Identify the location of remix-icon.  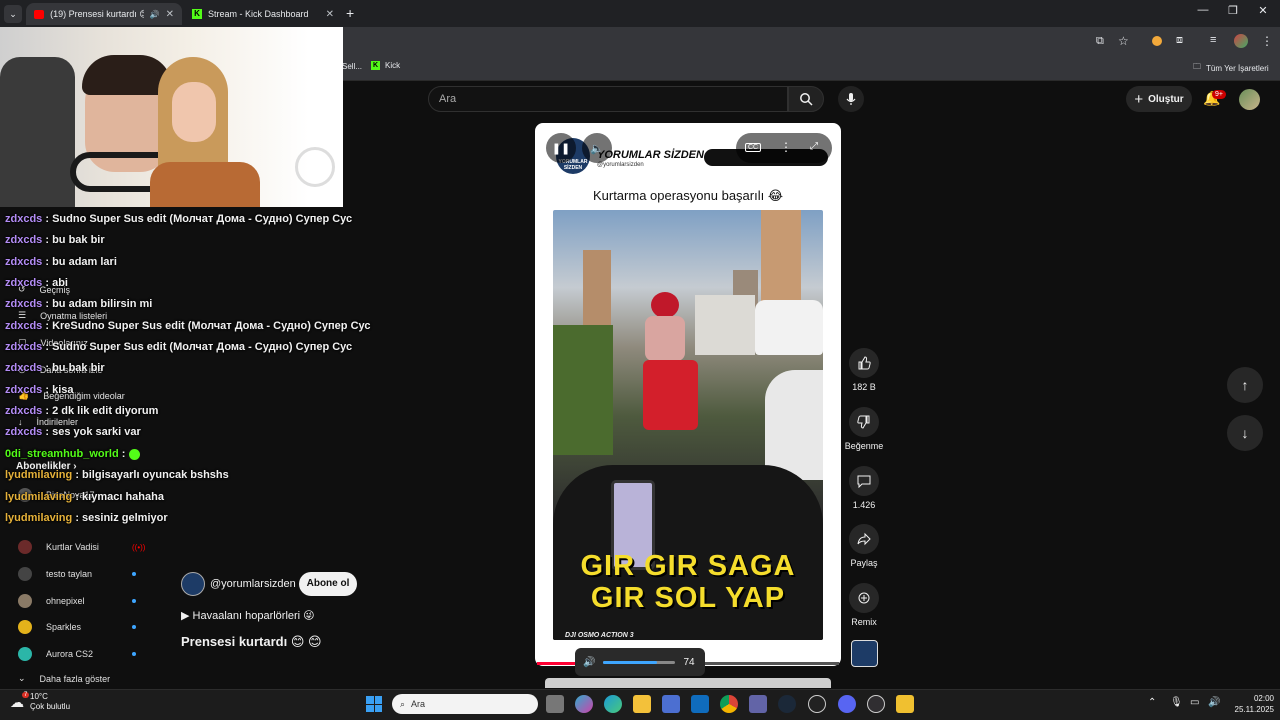
(864, 598).